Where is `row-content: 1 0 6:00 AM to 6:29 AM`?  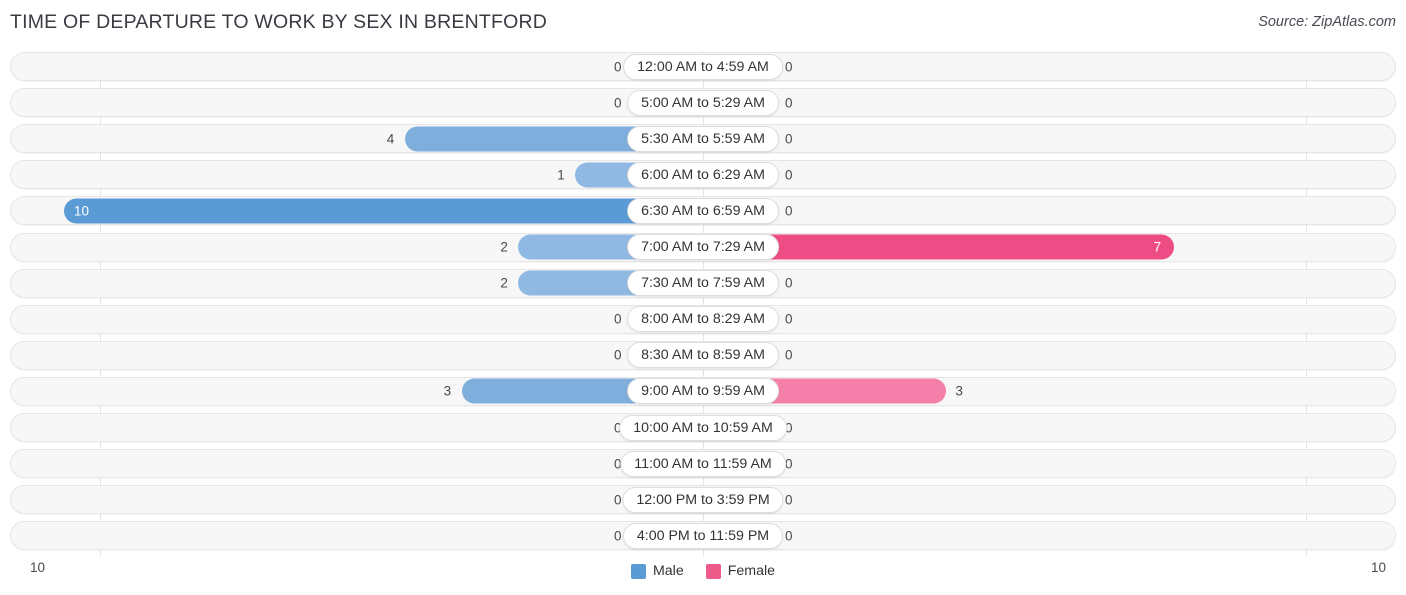 row-content: 1 0 6:00 AM to 6:29 AM is located at coordinates (703, 174).